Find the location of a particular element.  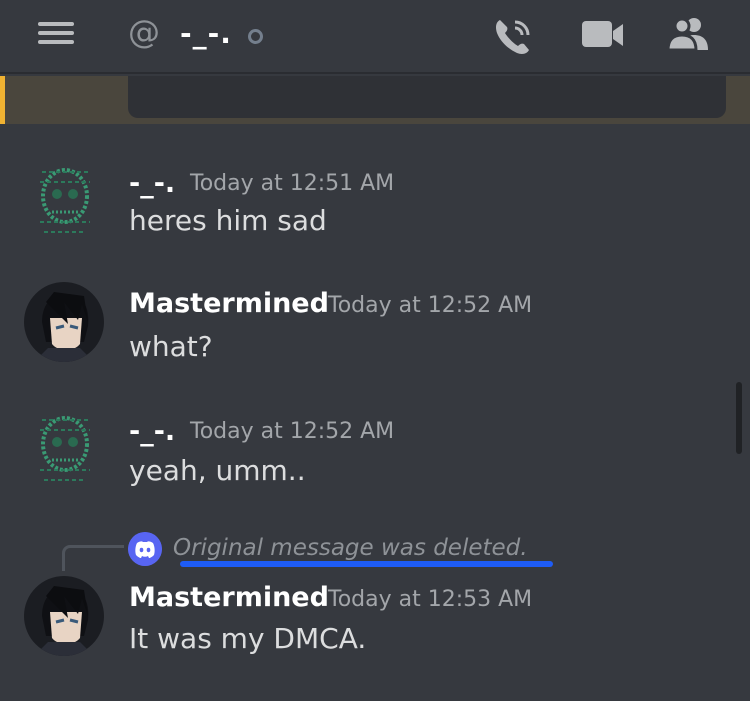

offline-status-icon is located at coordinates (255, 36).